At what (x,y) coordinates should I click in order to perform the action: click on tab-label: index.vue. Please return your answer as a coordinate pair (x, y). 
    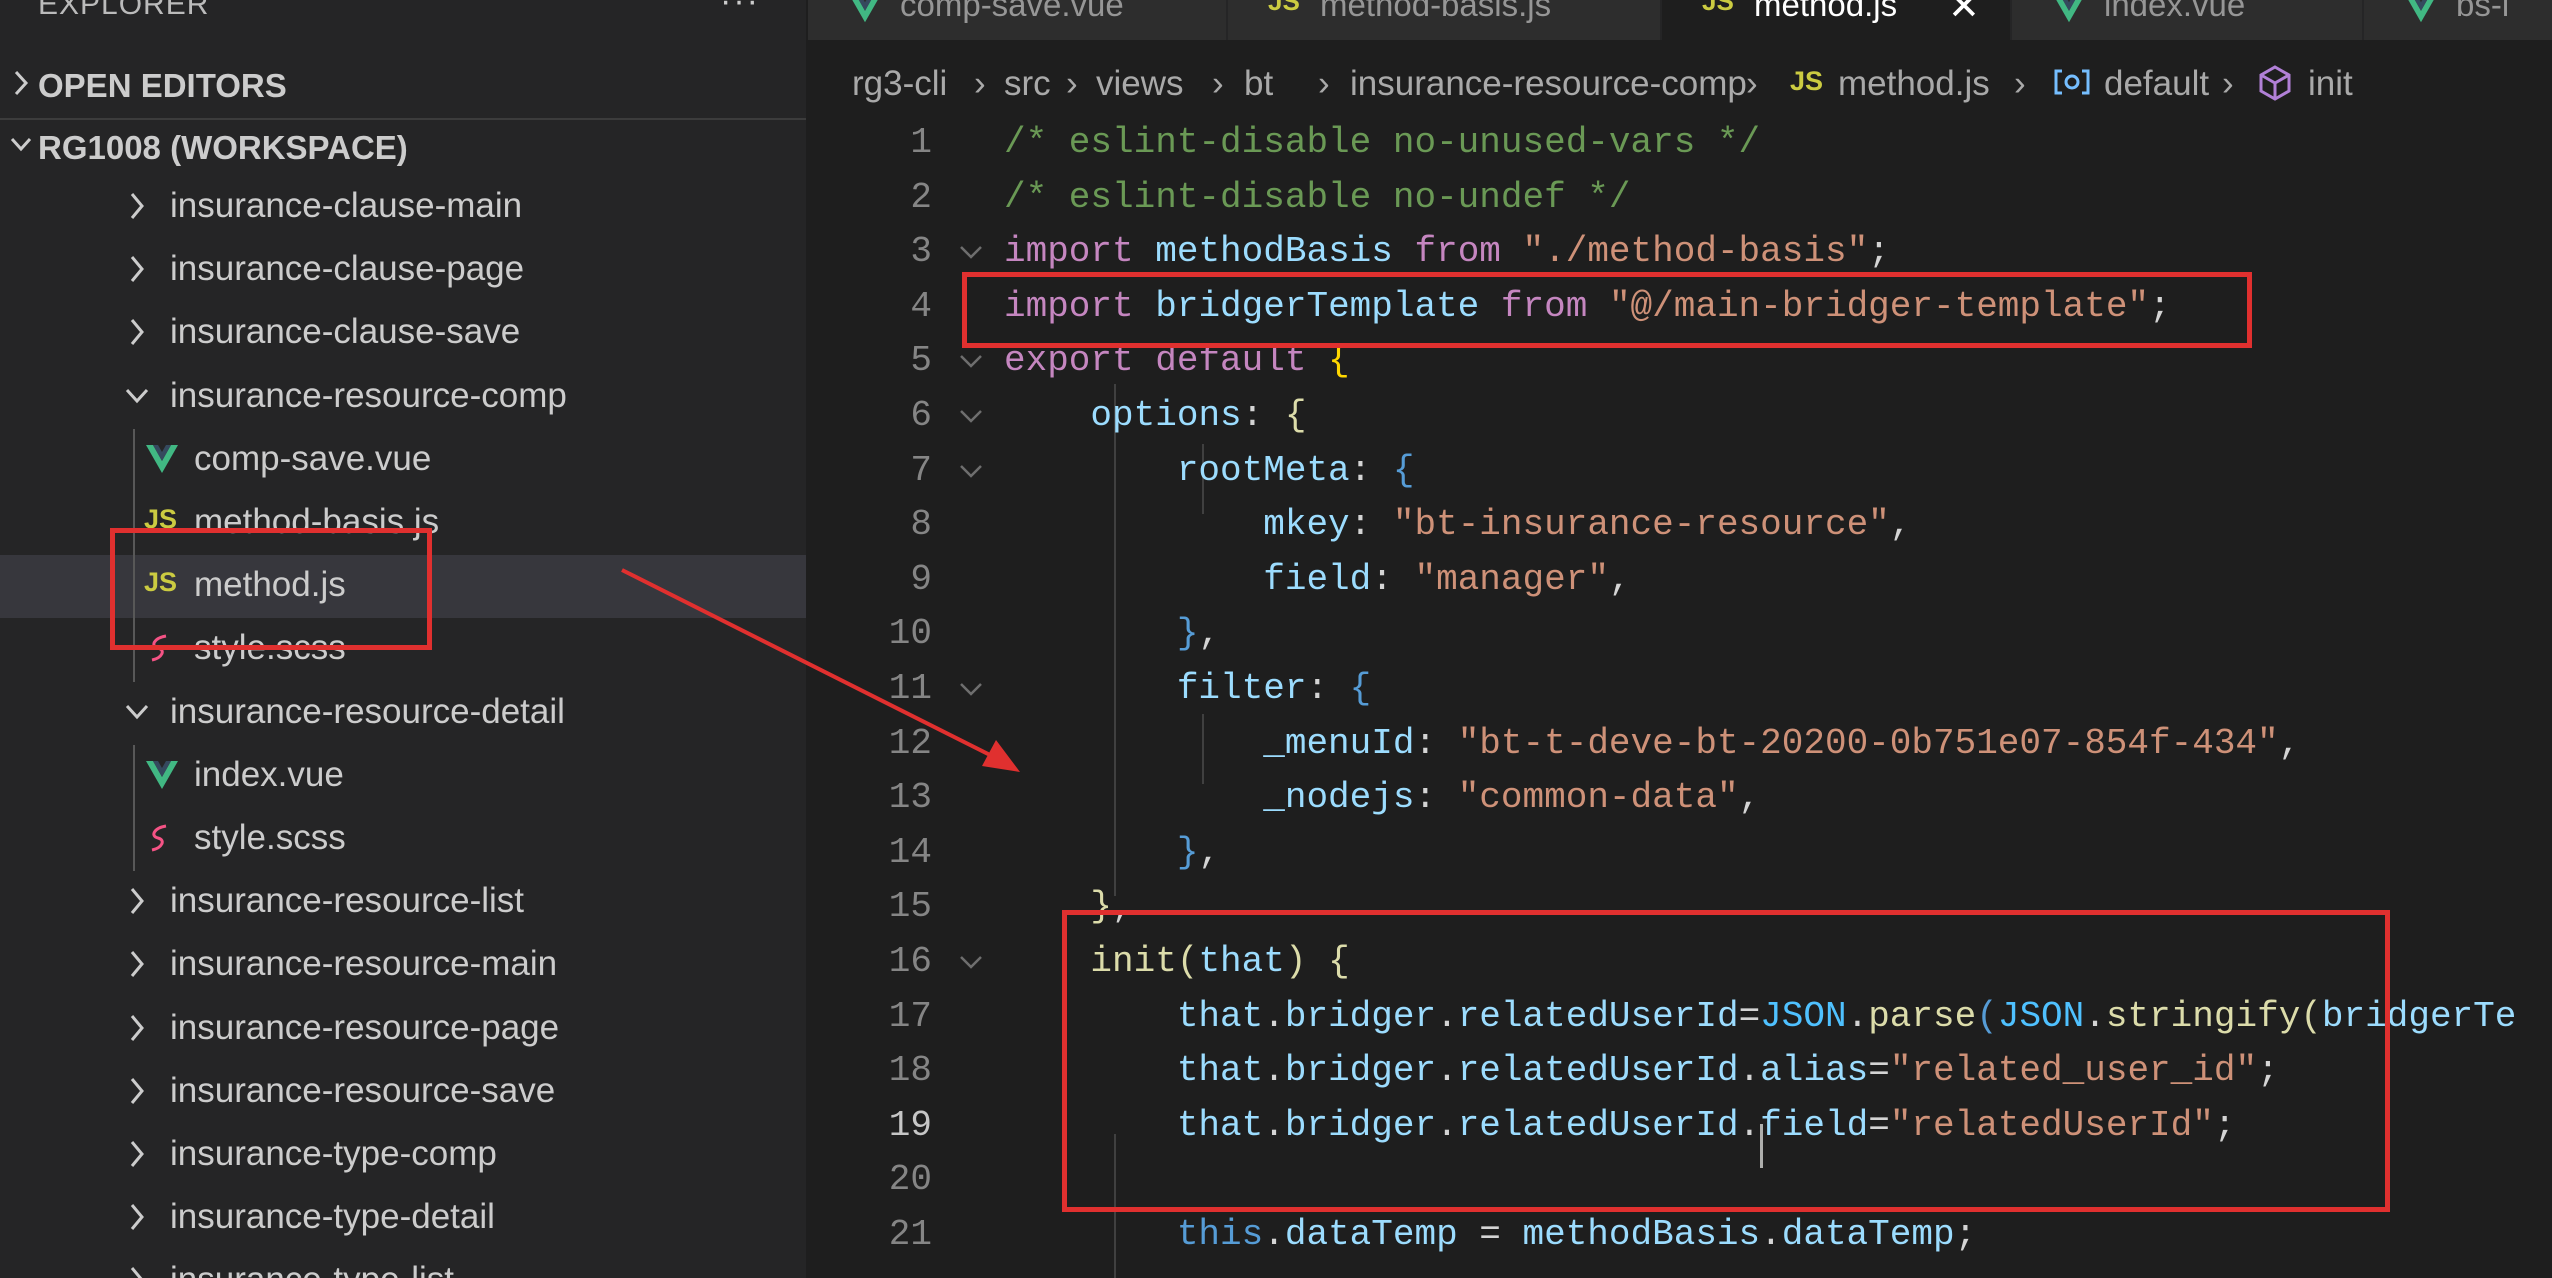
    Looking at the image, I should click on (2175, 11).